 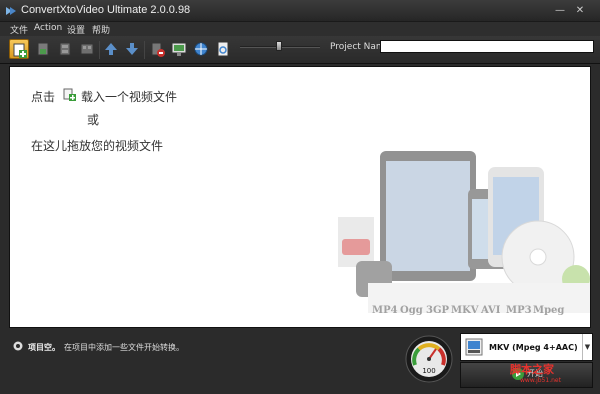 What do you see at coordinates (429, 371) in the screenshot?
I see `gauge-value: 100` at bounding box center [429, 371].